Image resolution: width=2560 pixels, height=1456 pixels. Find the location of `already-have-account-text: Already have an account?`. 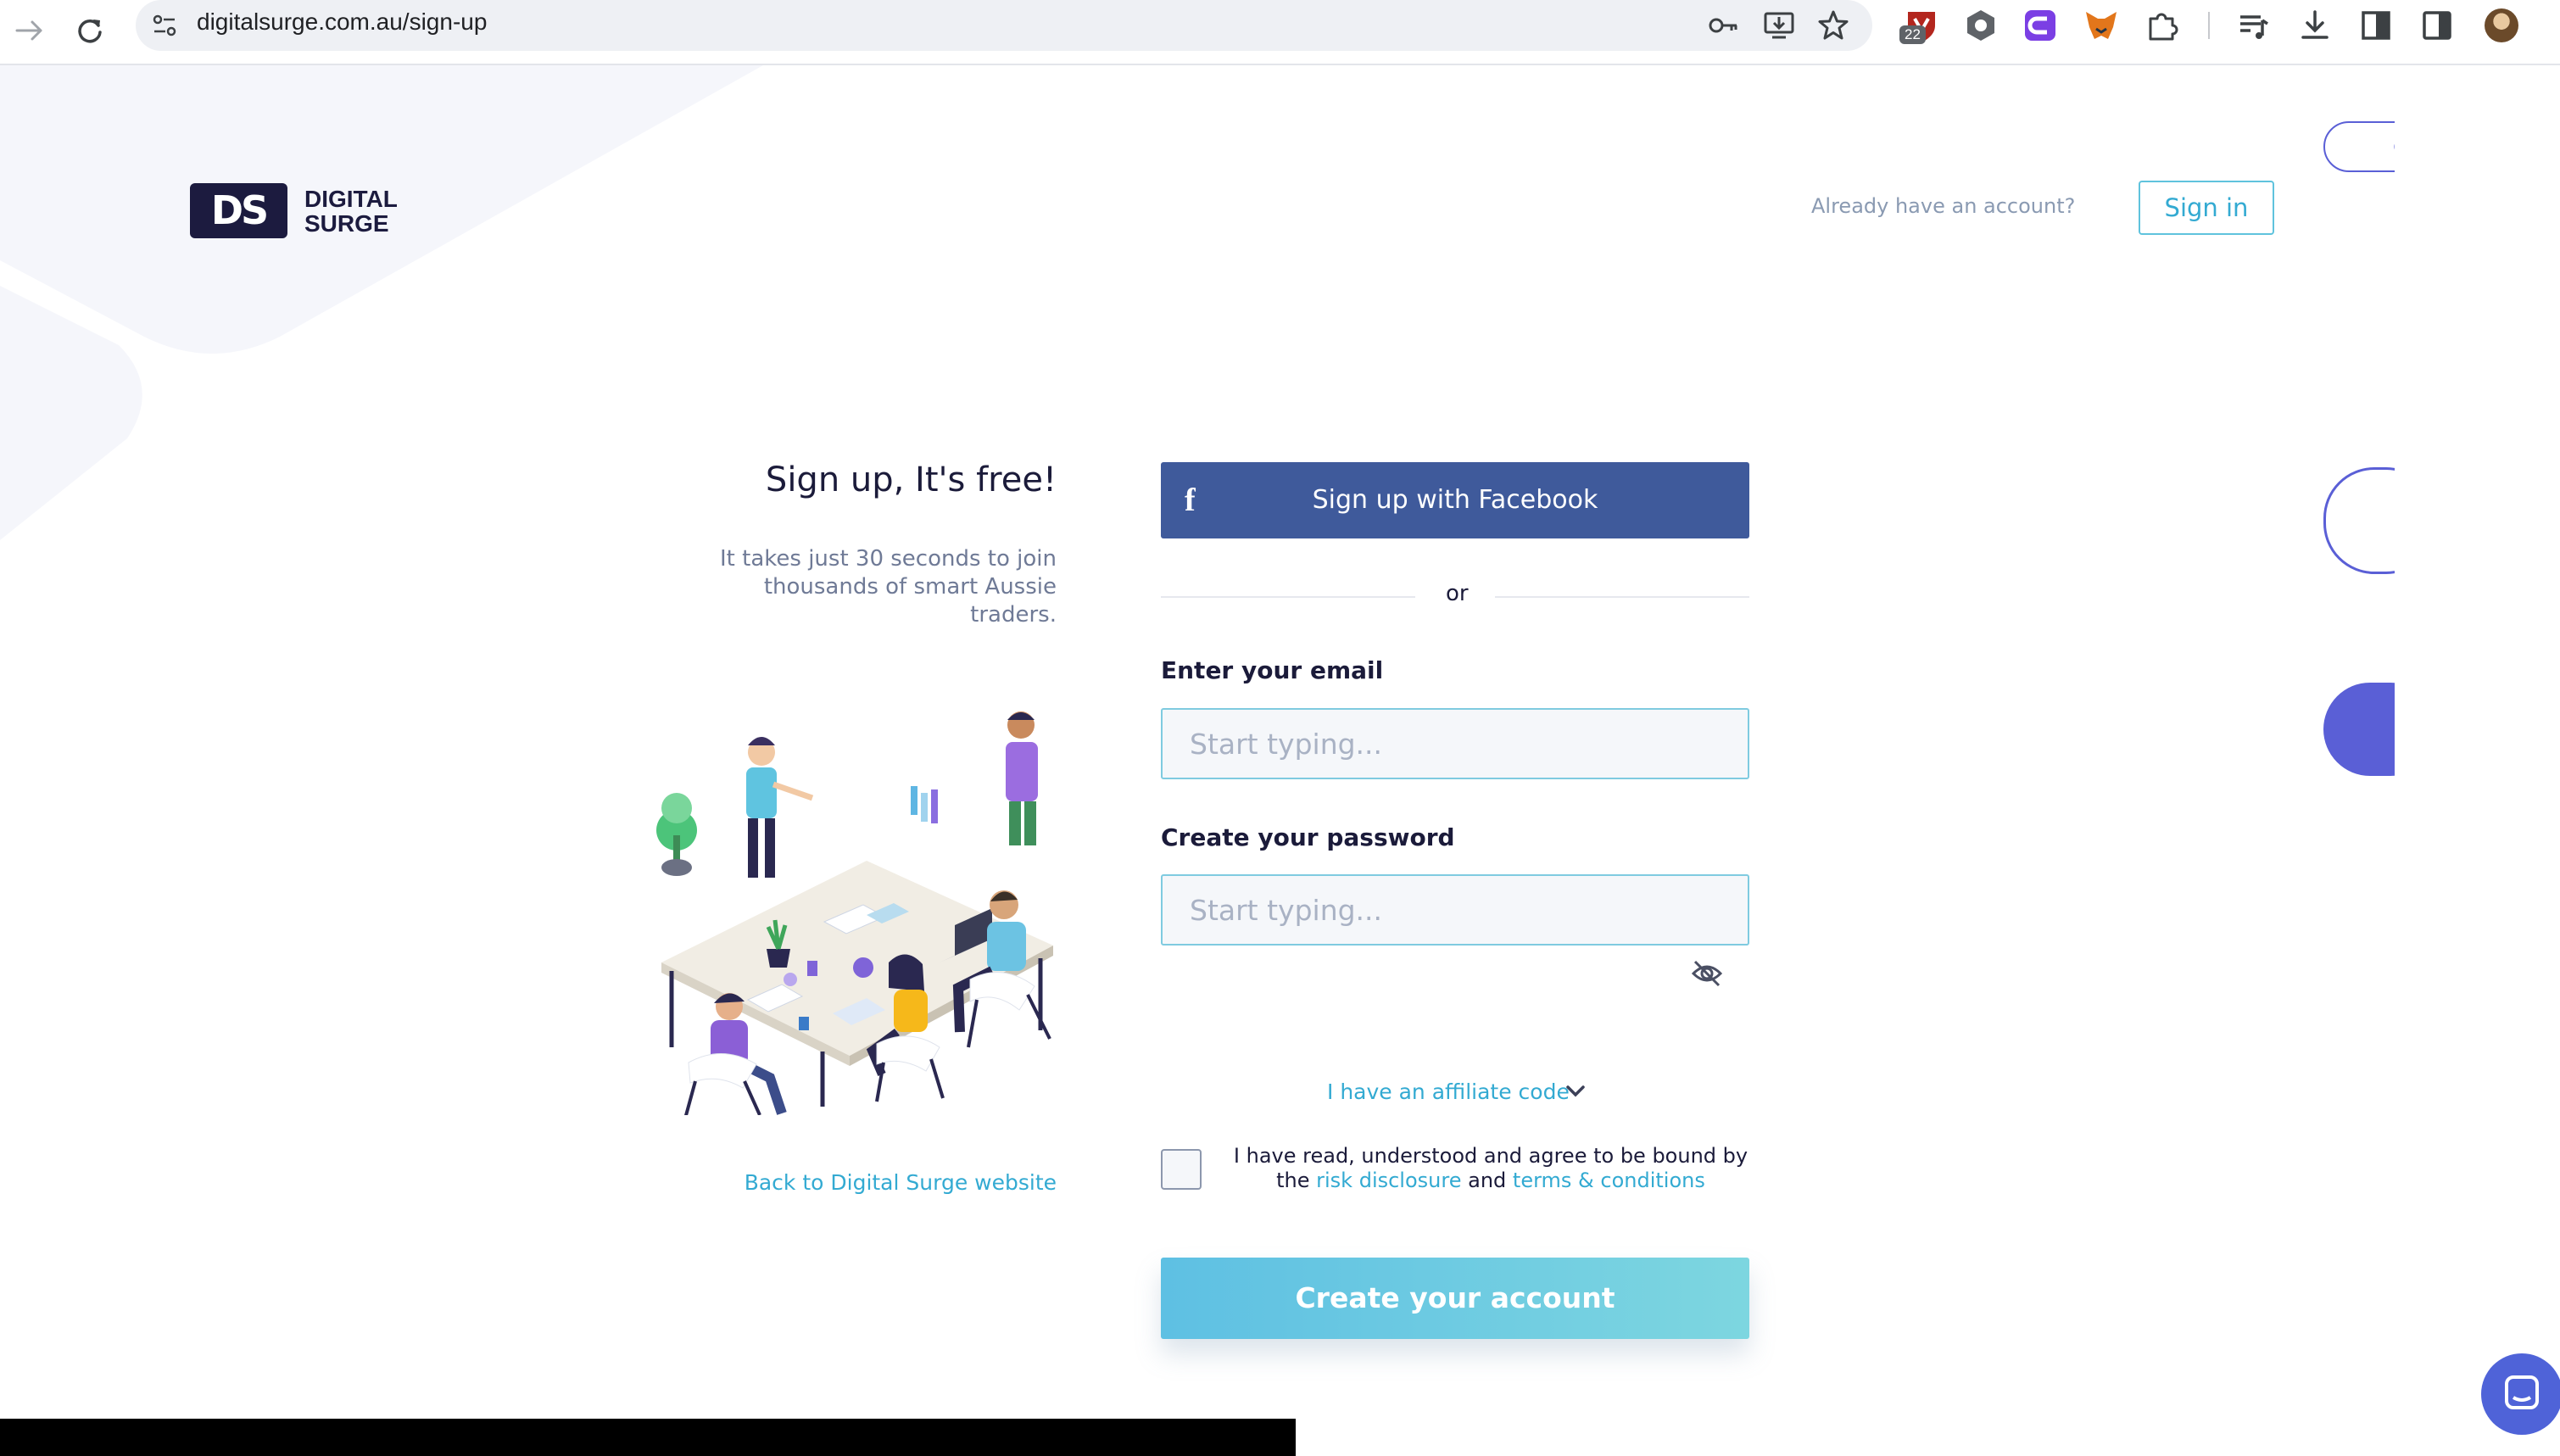

already-have-account-text: Already have an account? is located at coordinates (1943, 206).